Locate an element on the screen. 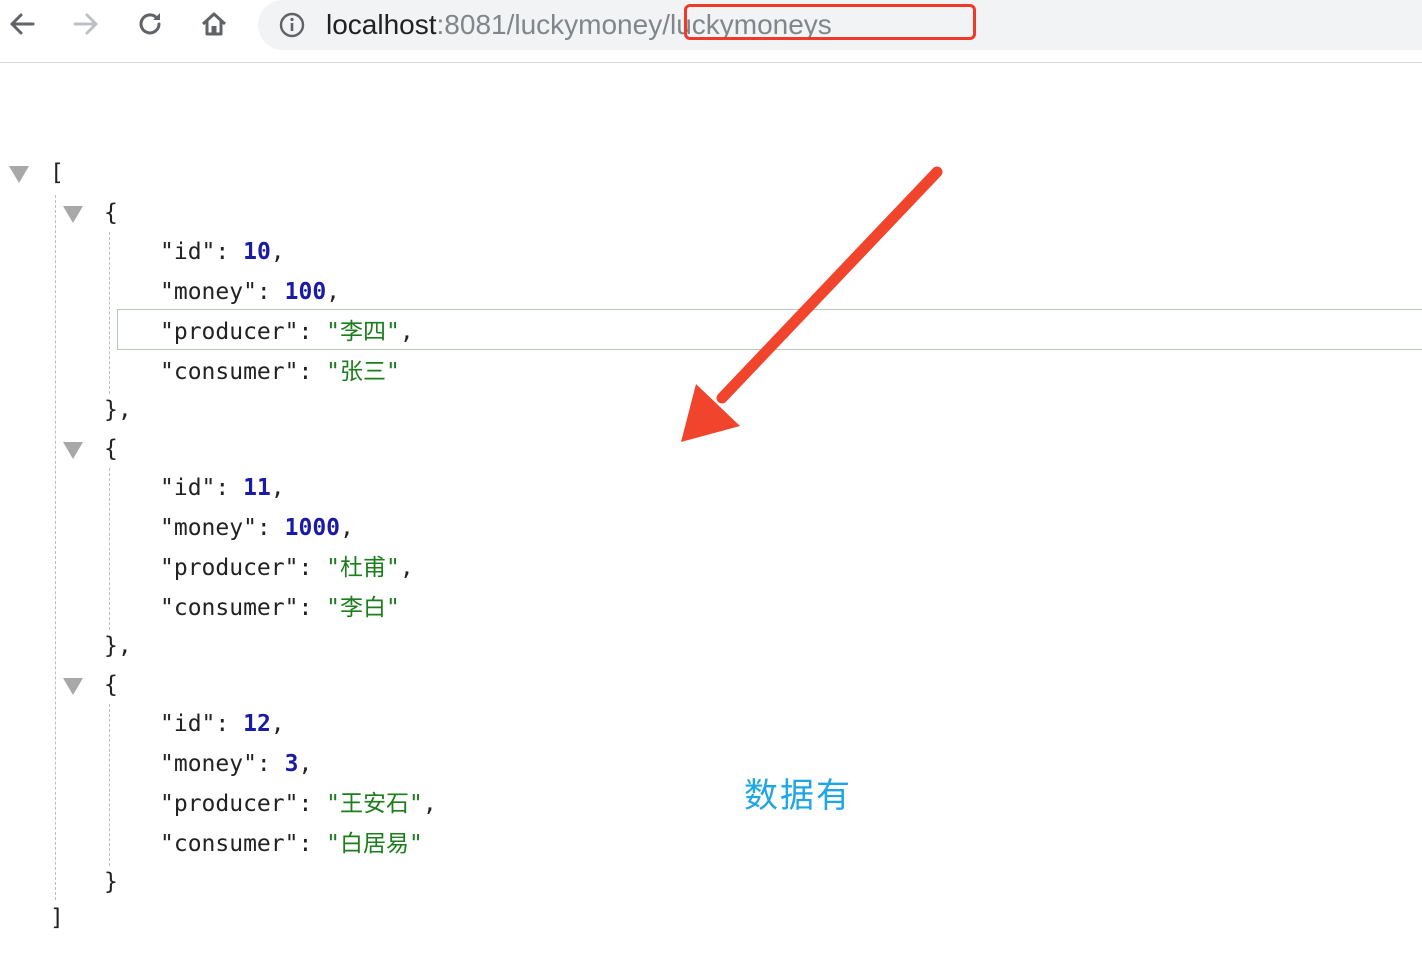 This screenshot has height=976, width=1422. json-number-value: 10 is located at coordinates (257, 252).